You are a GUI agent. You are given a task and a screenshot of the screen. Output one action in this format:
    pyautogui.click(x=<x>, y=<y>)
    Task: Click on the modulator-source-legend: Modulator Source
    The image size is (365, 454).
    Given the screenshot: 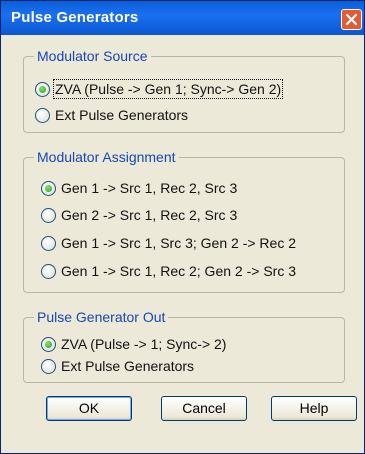 What is the action you would take?
    pyautogui.click(x=92, y=56)
    